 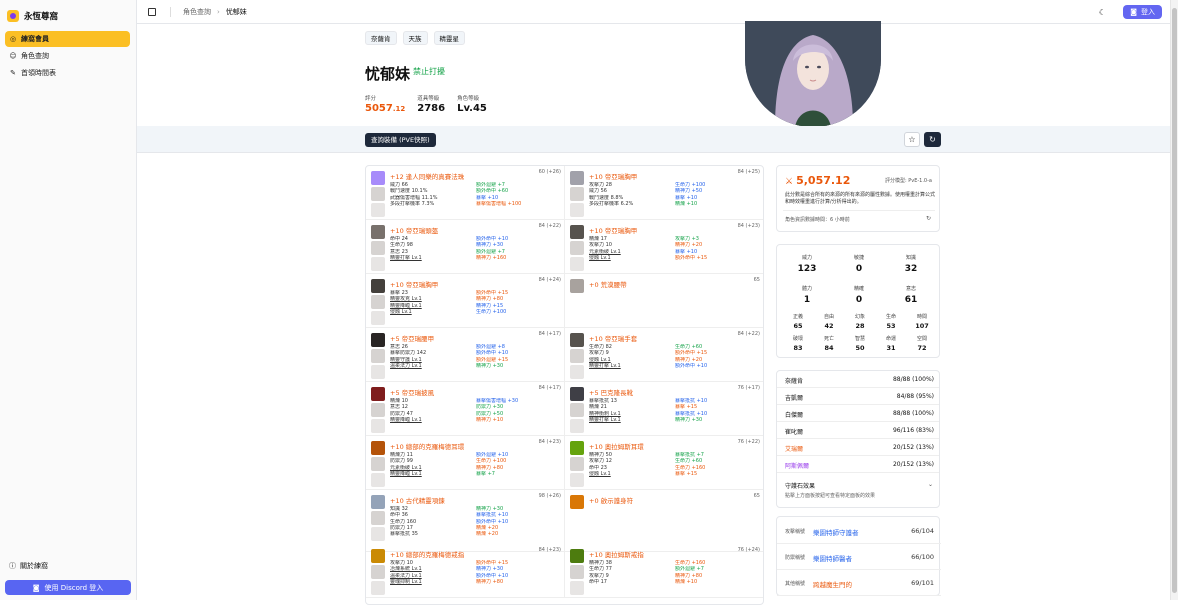 What do you see at coordinates (807, 295) in the screenshot?
I see `attribute-main: 體力 1` at bounding box center [807, 295].